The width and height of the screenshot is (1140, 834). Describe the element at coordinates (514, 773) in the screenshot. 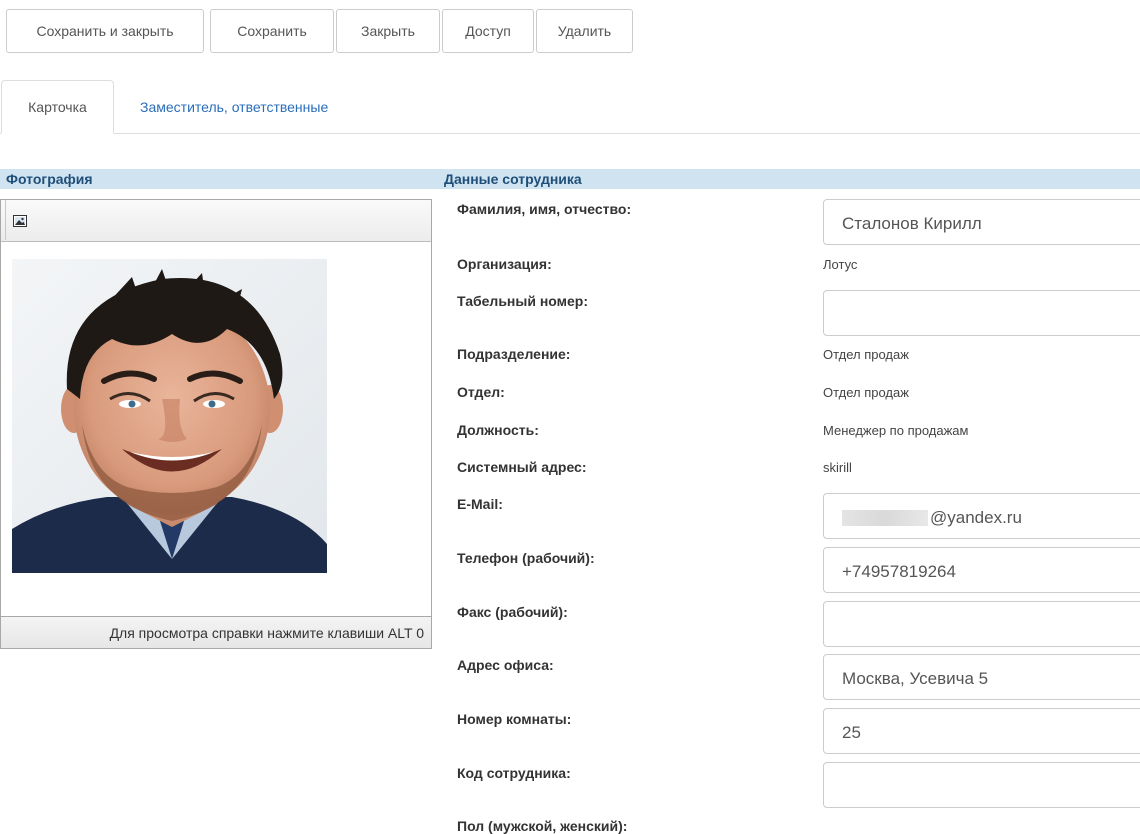

I see `employee-code-label: Код сотрудника:` at that location.